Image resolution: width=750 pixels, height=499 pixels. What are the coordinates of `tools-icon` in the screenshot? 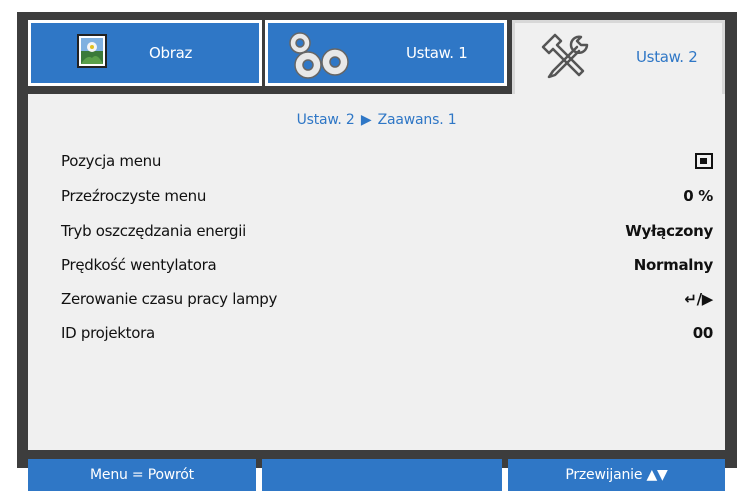 It's located at (567, 59).